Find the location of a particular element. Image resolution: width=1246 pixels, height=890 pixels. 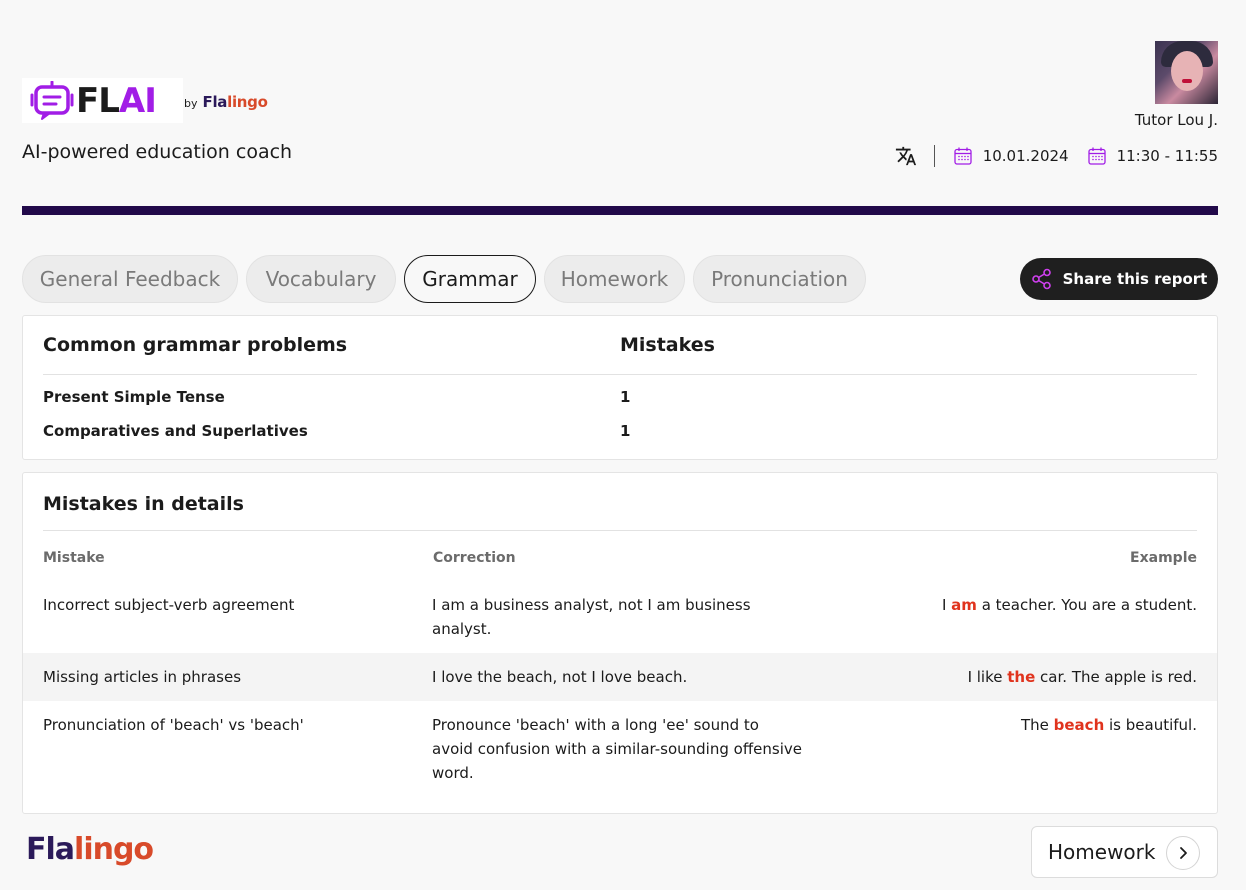

mistake-column-header: Mistake is located at coordinates (74, 558).